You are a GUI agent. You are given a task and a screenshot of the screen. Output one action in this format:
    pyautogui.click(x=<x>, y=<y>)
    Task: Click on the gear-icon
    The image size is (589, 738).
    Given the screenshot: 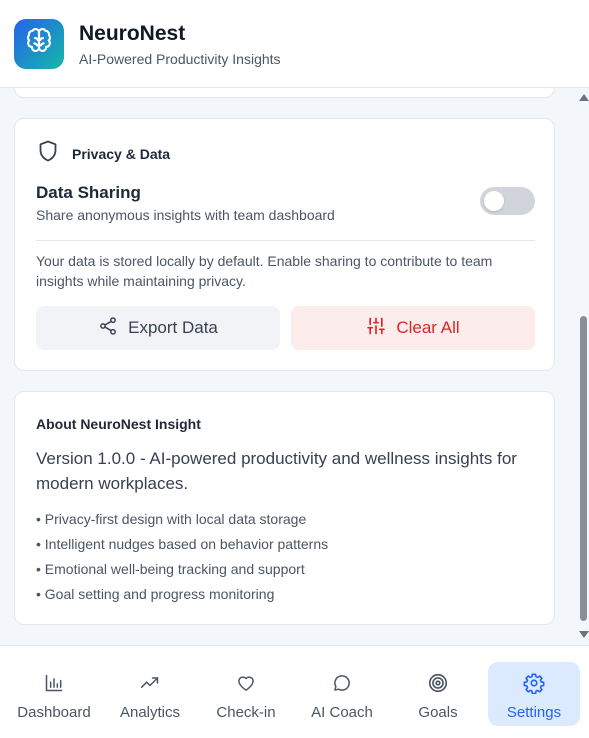 What is the action you would take?
    pyautogui.click(x=534, y=683)
    